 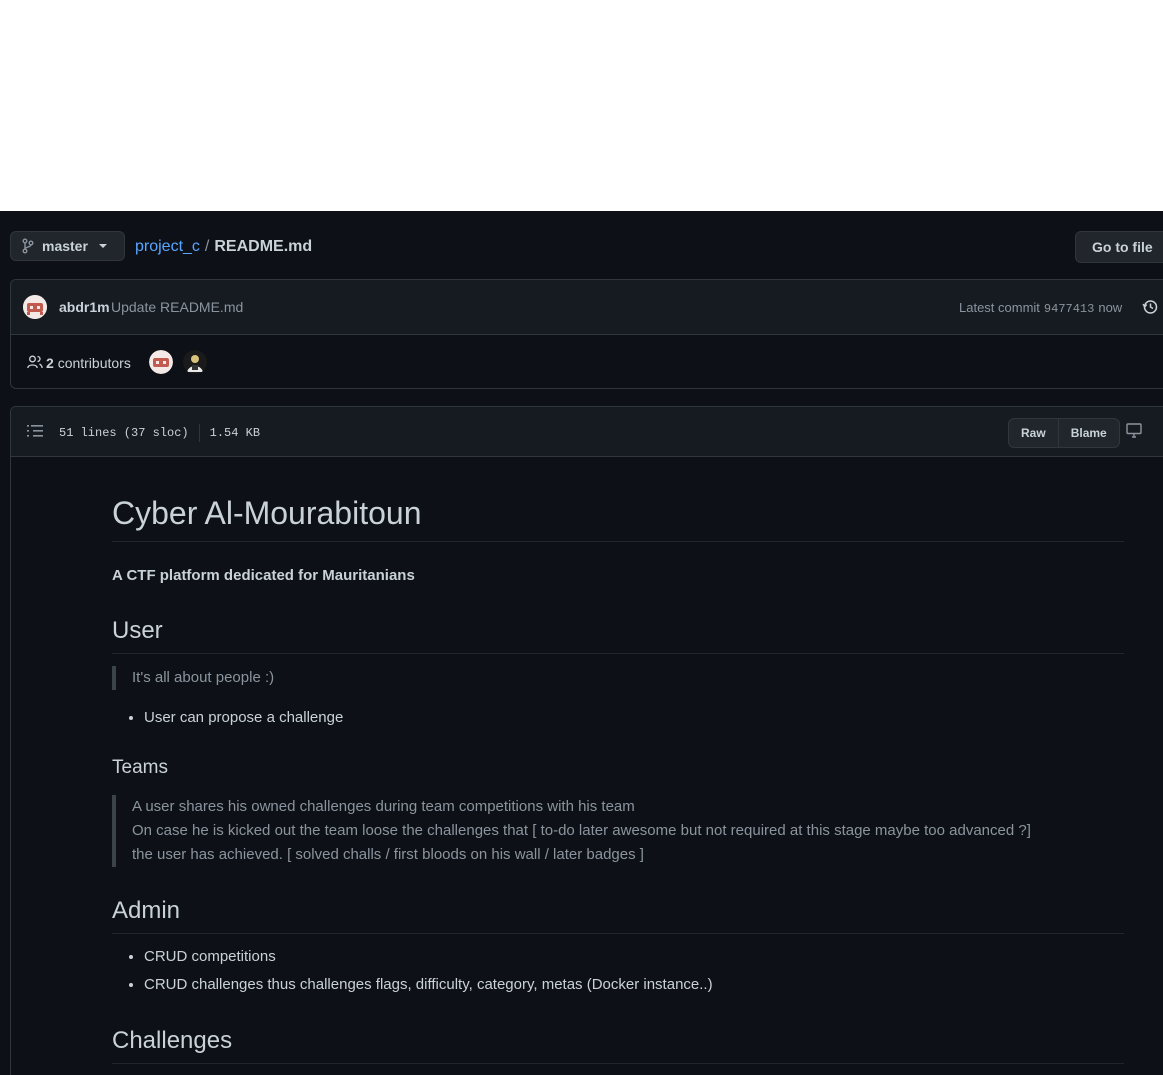 I want to click on chevron-down-icon, so click(x=102, y=246).